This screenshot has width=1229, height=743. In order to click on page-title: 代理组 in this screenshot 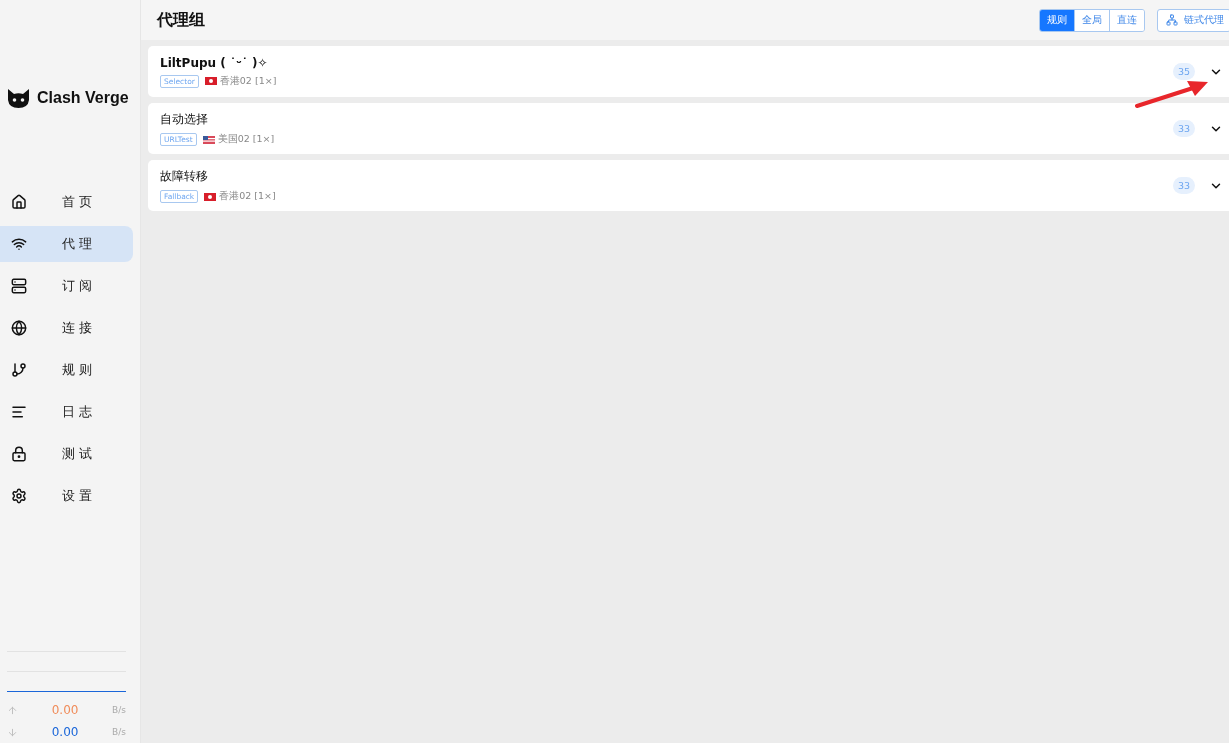, I will do `click(181, 20)`.